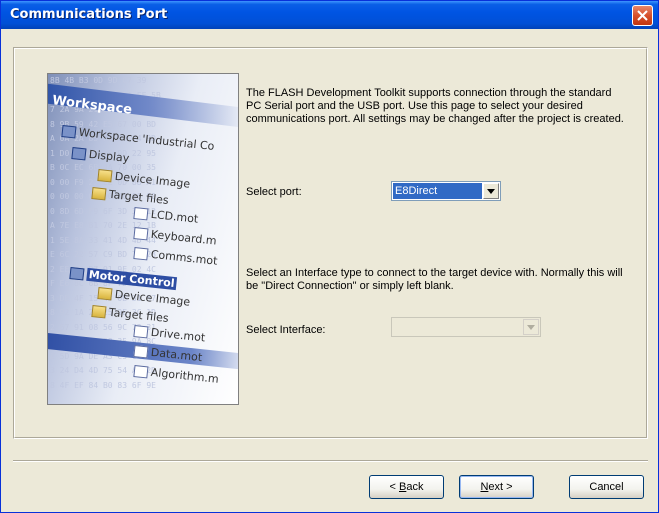  Describe the element at coordinates (496, 487) in the screenshot. I see `next-button: Next >` at that location.